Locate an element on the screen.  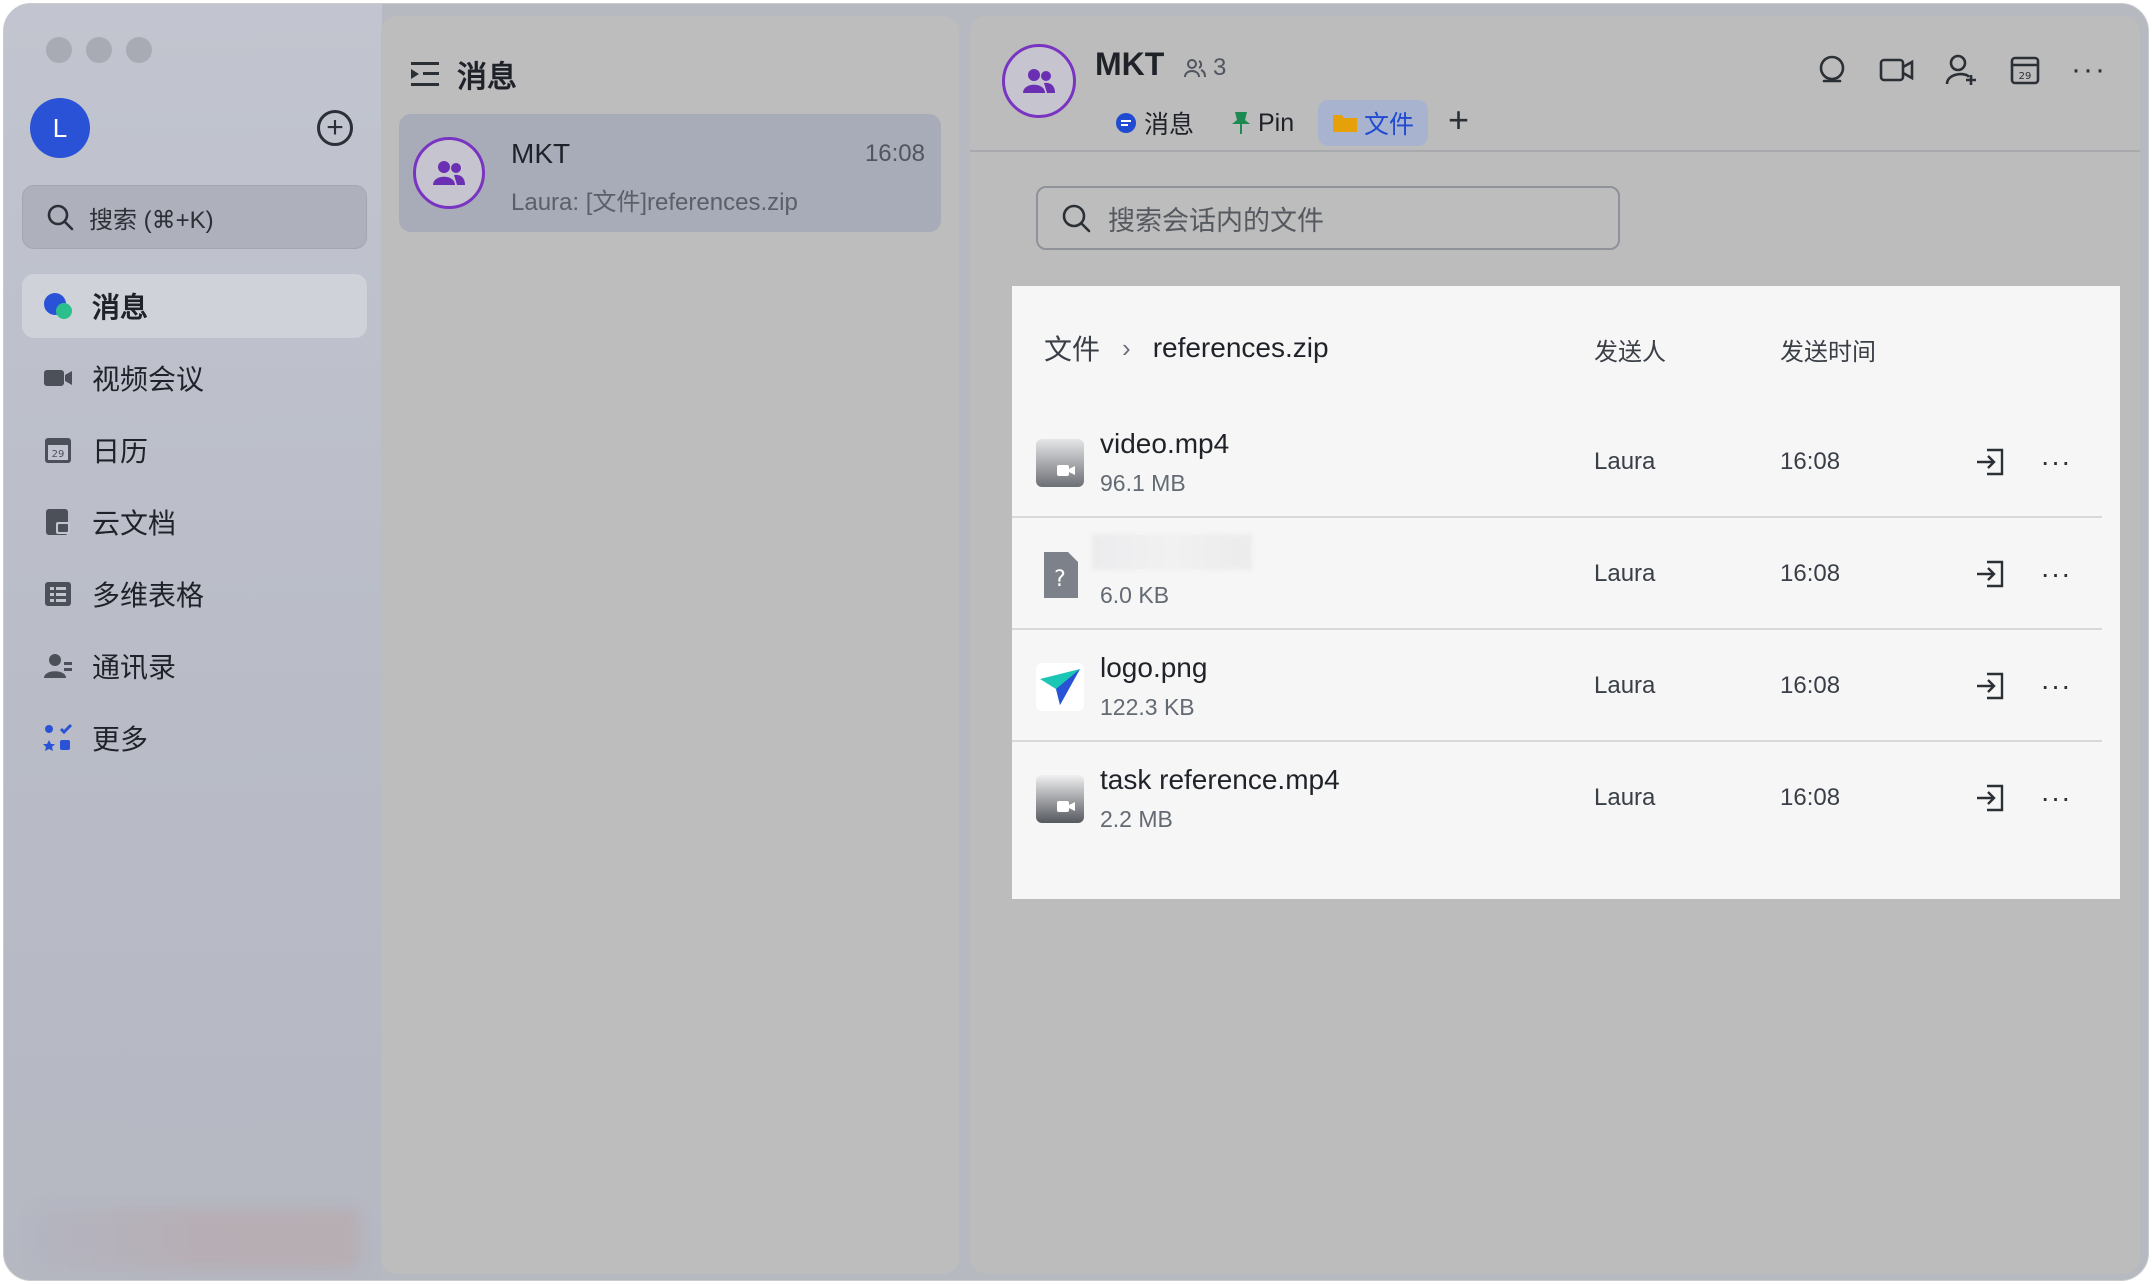
file-name: video.mp4 is located at coordinates (1165, 443).